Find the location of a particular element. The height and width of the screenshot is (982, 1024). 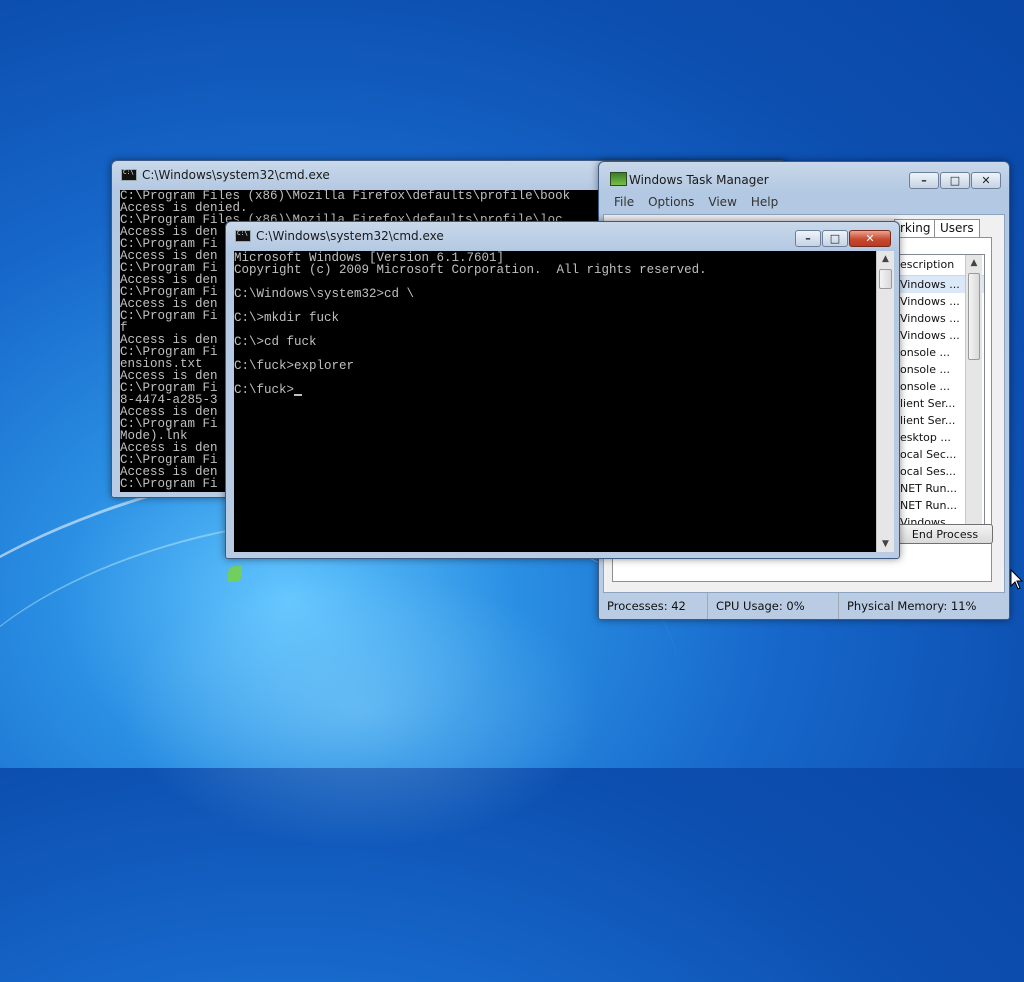

status-processes: Processes: 42 is located at coordinates (653, 606).